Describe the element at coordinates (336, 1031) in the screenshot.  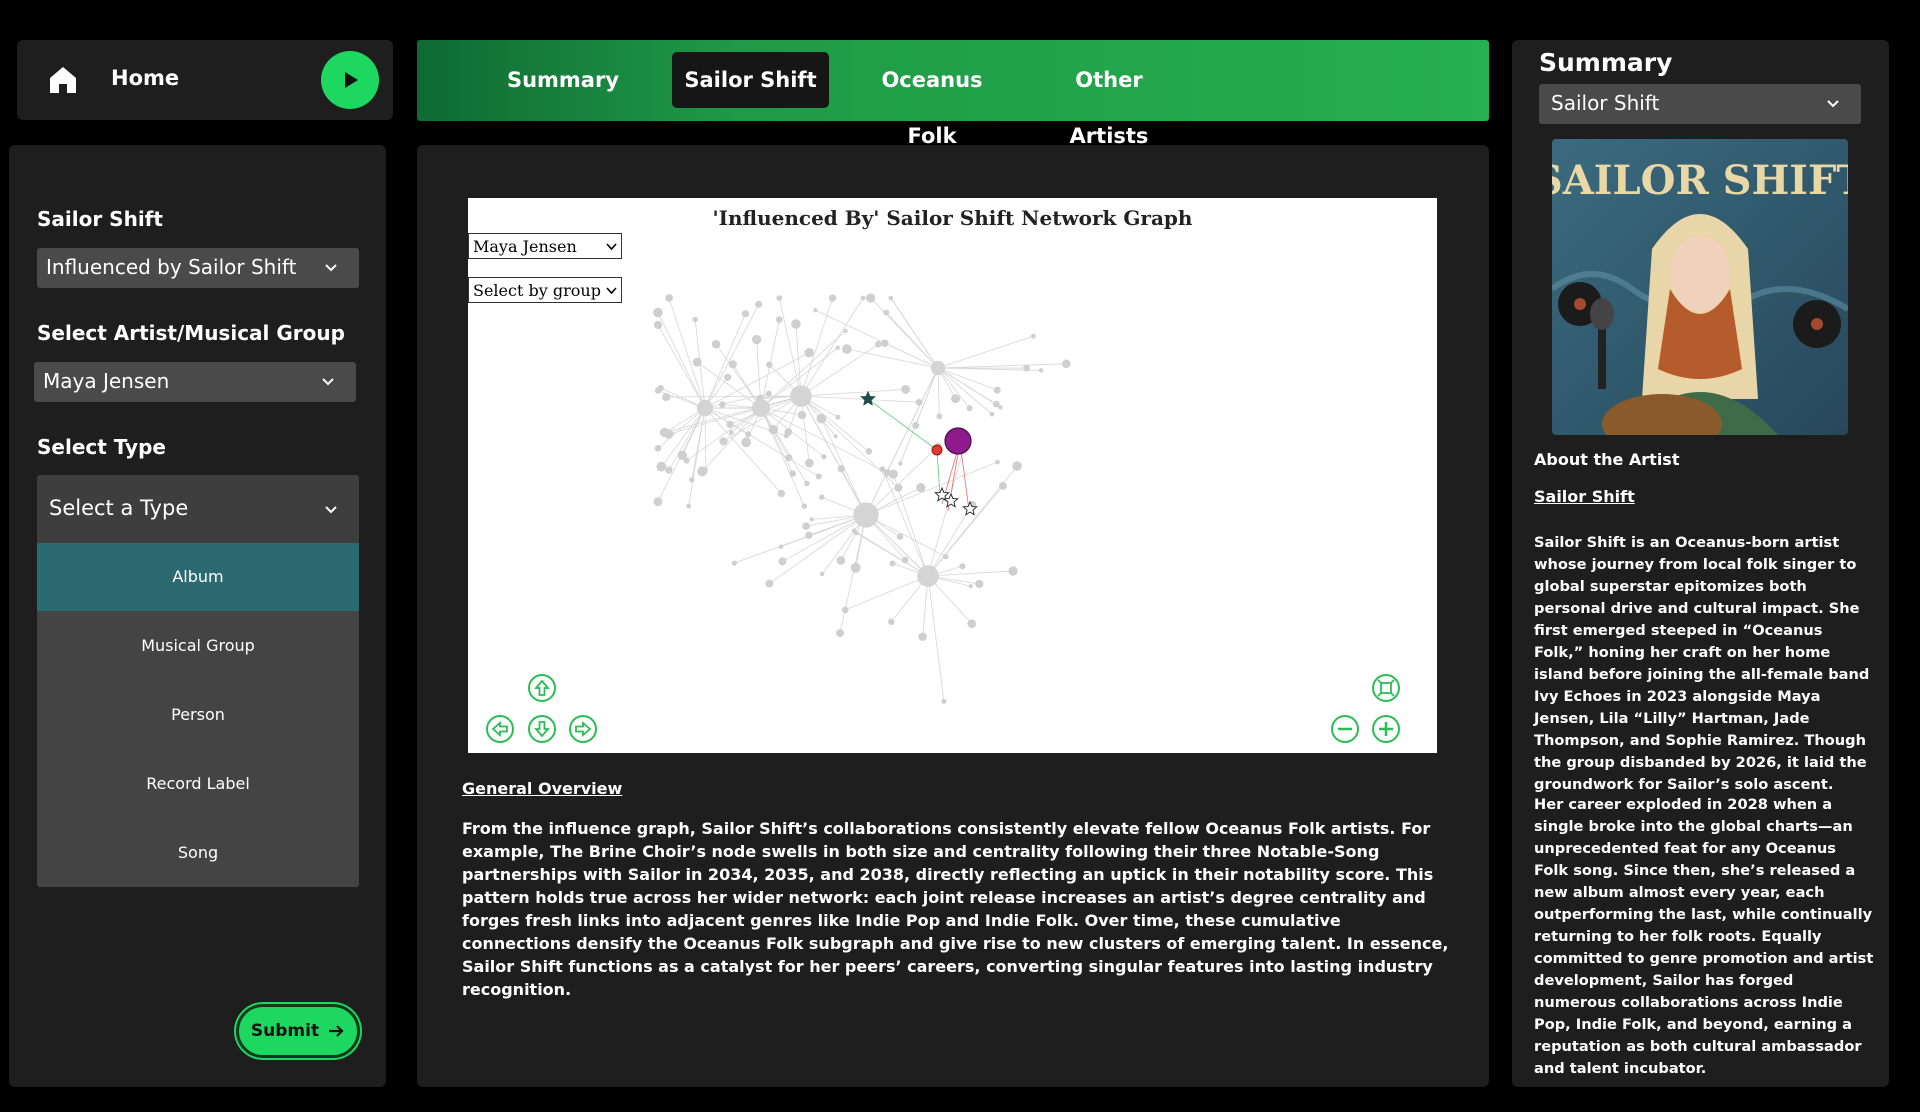
I see `arrow-right-icon` at that location.